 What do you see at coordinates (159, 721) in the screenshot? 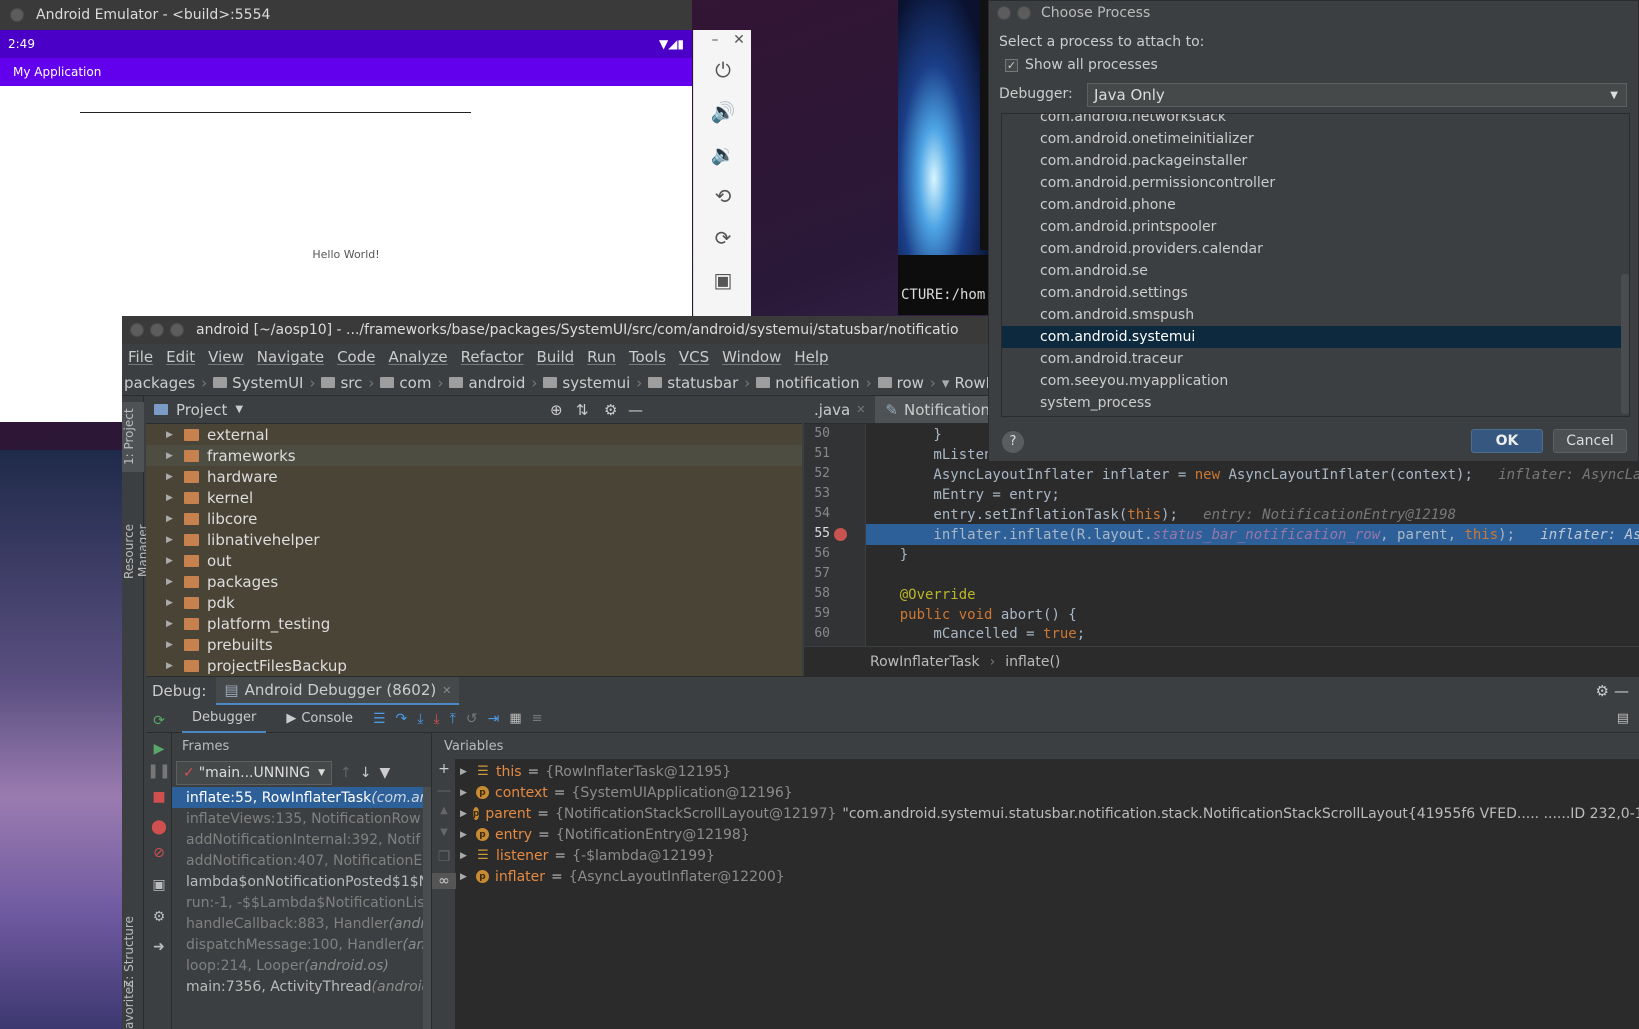
I see `rerun-icon: ⟳` at bounding box center [159, 721].